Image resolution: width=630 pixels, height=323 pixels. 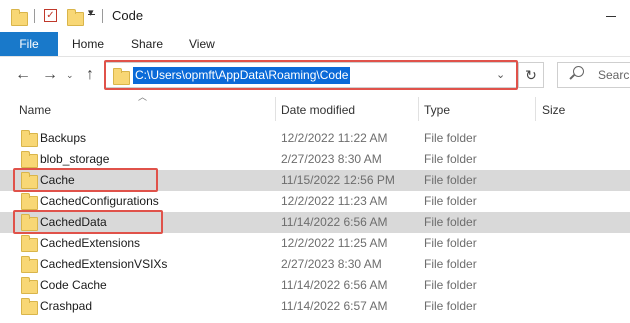 I want to click on cache-highlight-box, so click(x=85, y=180).